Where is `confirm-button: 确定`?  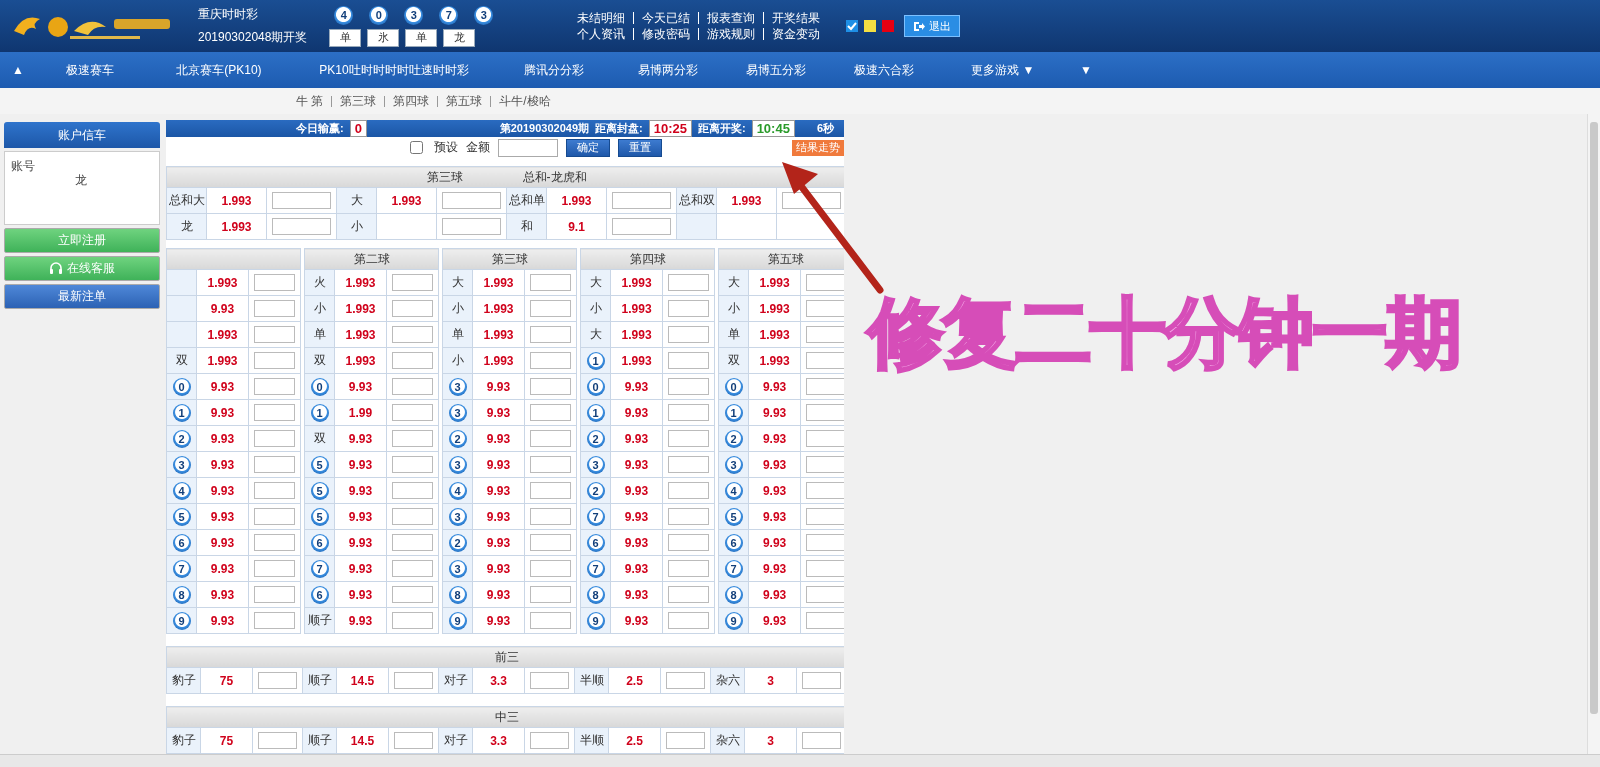 confirm-button: 确定 is located at coordinates (588, 147).